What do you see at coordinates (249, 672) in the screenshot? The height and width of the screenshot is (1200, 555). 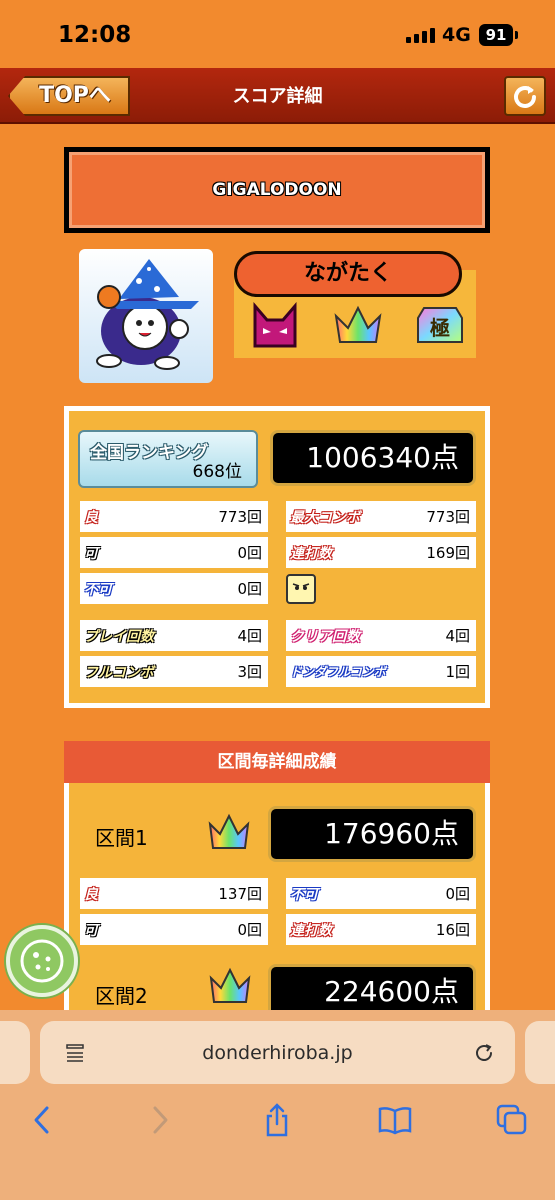 I see `stat-full-combo-value: 3回` at bounding box center [249, 672].